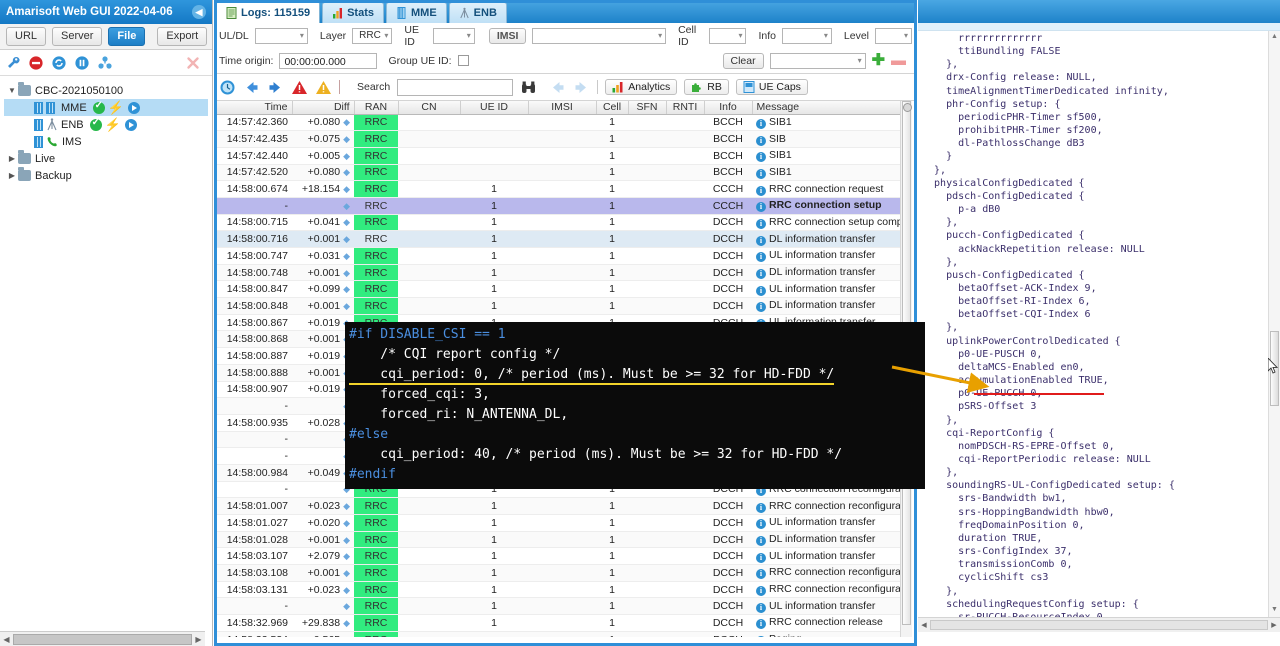 This screenshot has height=646, width=1280. Describe the element at coordinates (557, 123) in the screenshot. I see `table-row: 14:57:42.360 +0.080 ◆ RRC 1 BCCH i SIB1` at that location.